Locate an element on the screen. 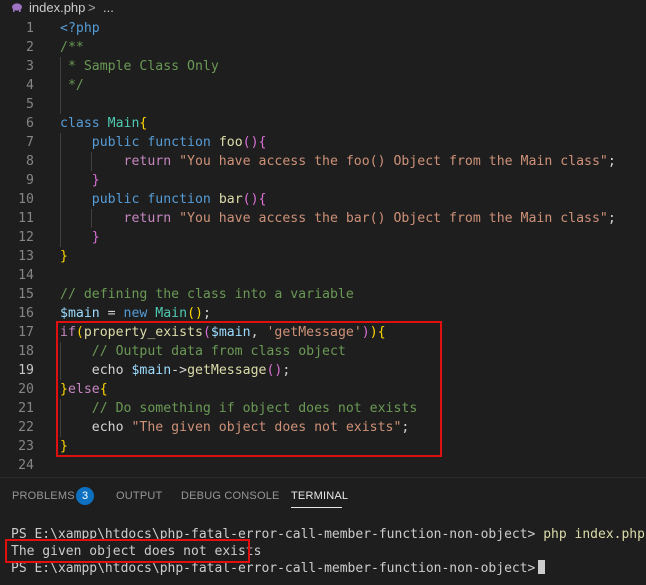  code-token: <?php is located at coordinates (80, 28).